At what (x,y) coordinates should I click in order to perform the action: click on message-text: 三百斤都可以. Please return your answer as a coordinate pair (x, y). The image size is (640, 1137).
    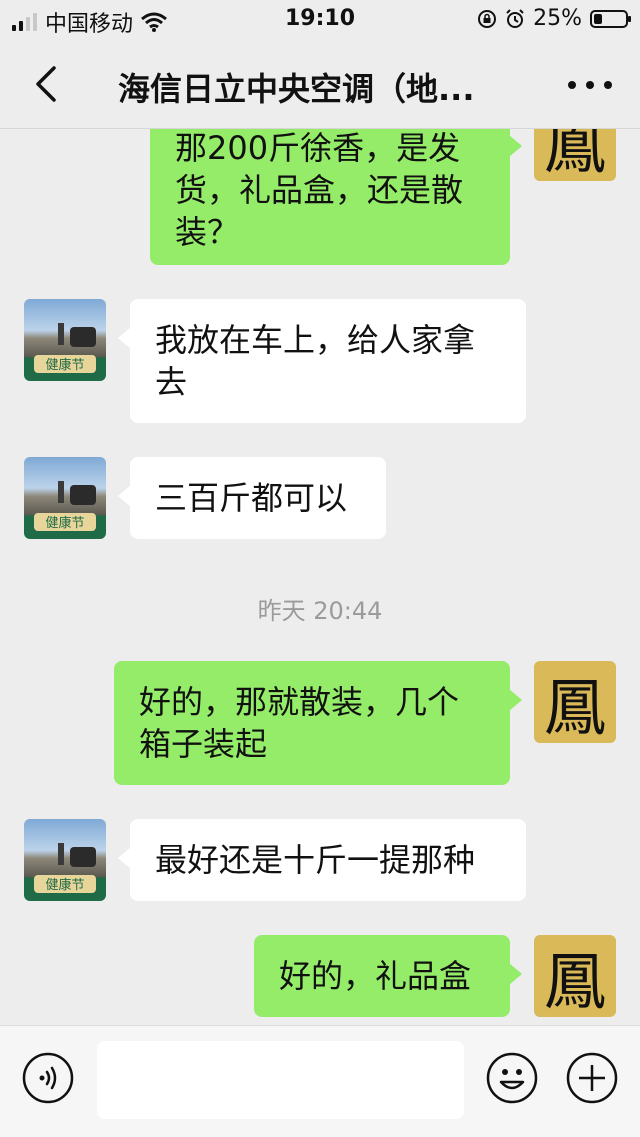
    Looking at the image, I should click on (251, 498).